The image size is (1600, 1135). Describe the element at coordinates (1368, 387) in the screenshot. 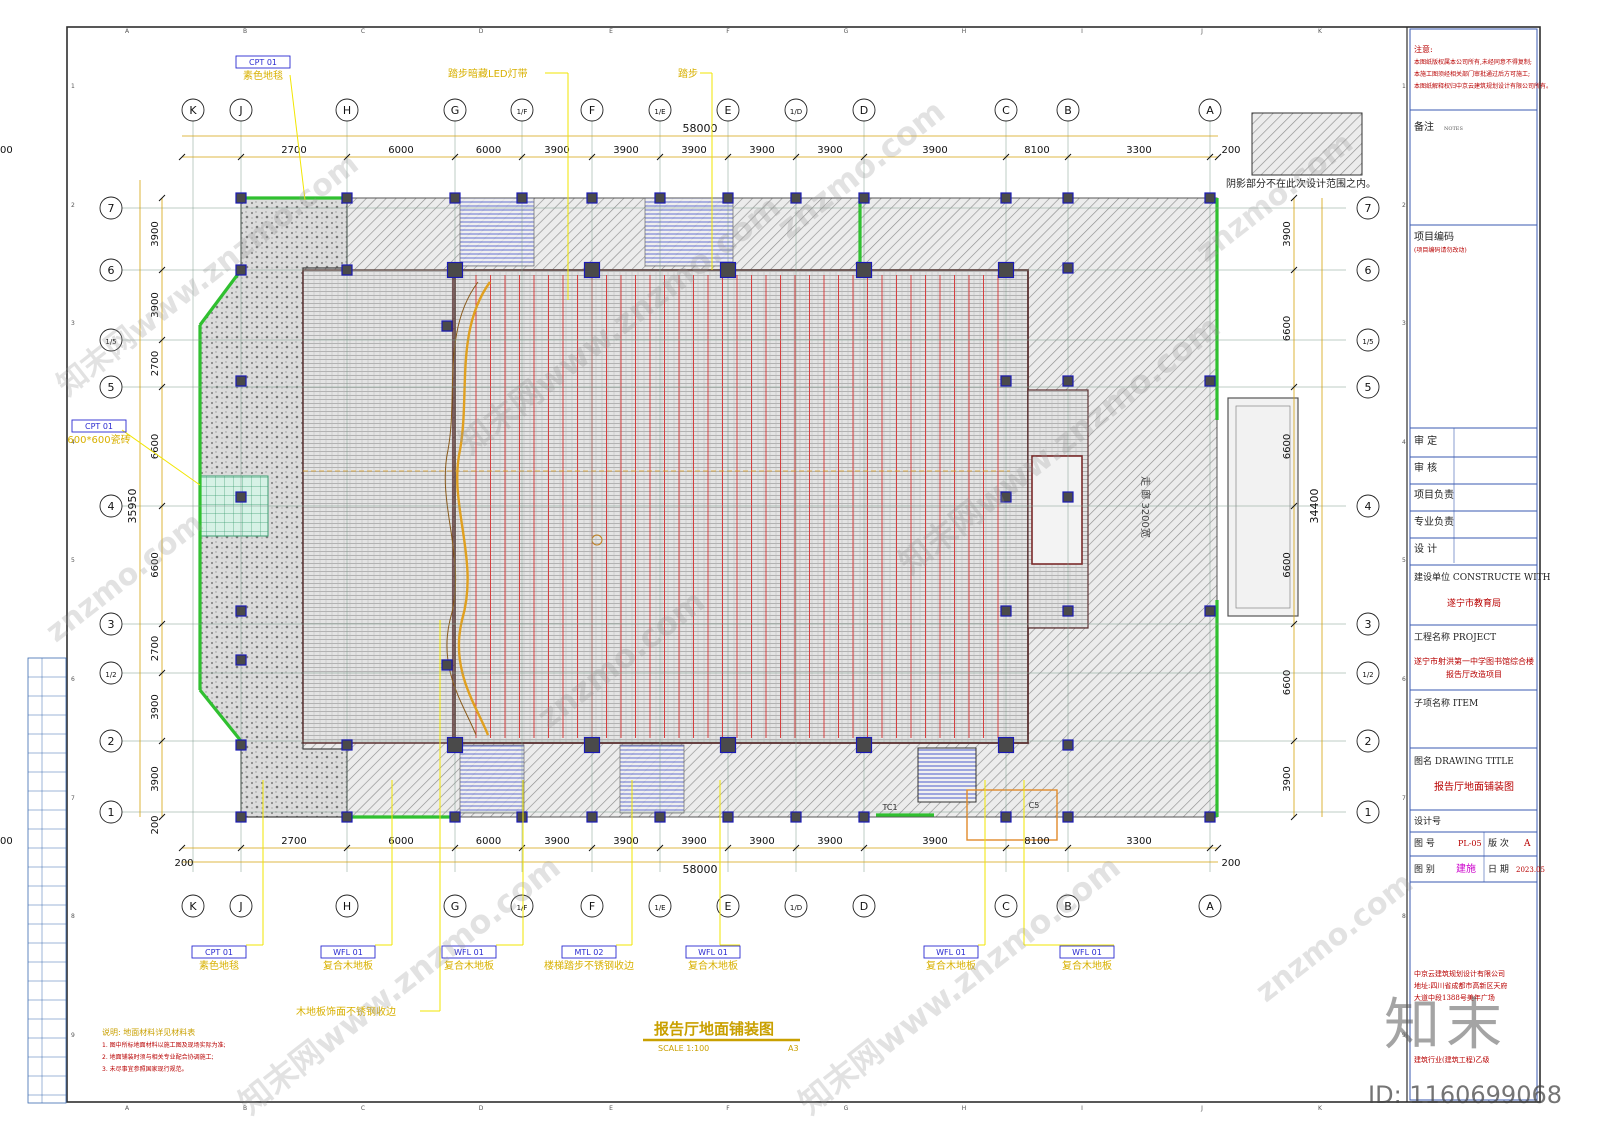

I see `grid-bubble-row-label: 5` at that location.